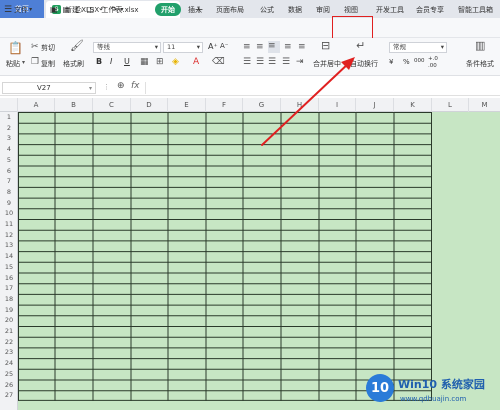  What do you see at coordinates (327, 64) in the screenshot?
I see `merge-center-button: 合并居中` at bounding box center [327, 64].